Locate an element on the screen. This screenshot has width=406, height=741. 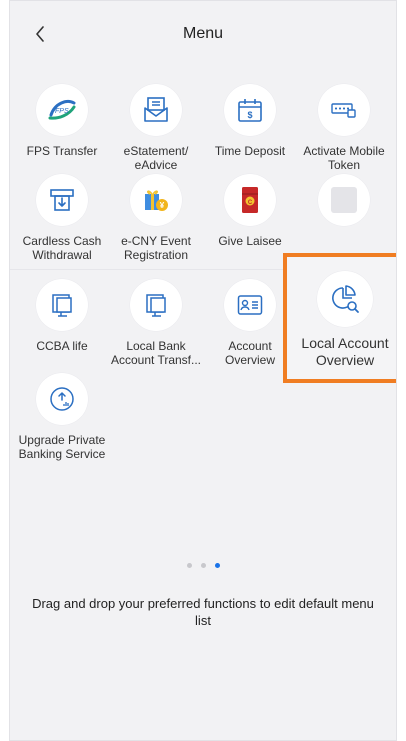
dragged-item-highlight: Local Account Overview is located at coordinates (339, 318).